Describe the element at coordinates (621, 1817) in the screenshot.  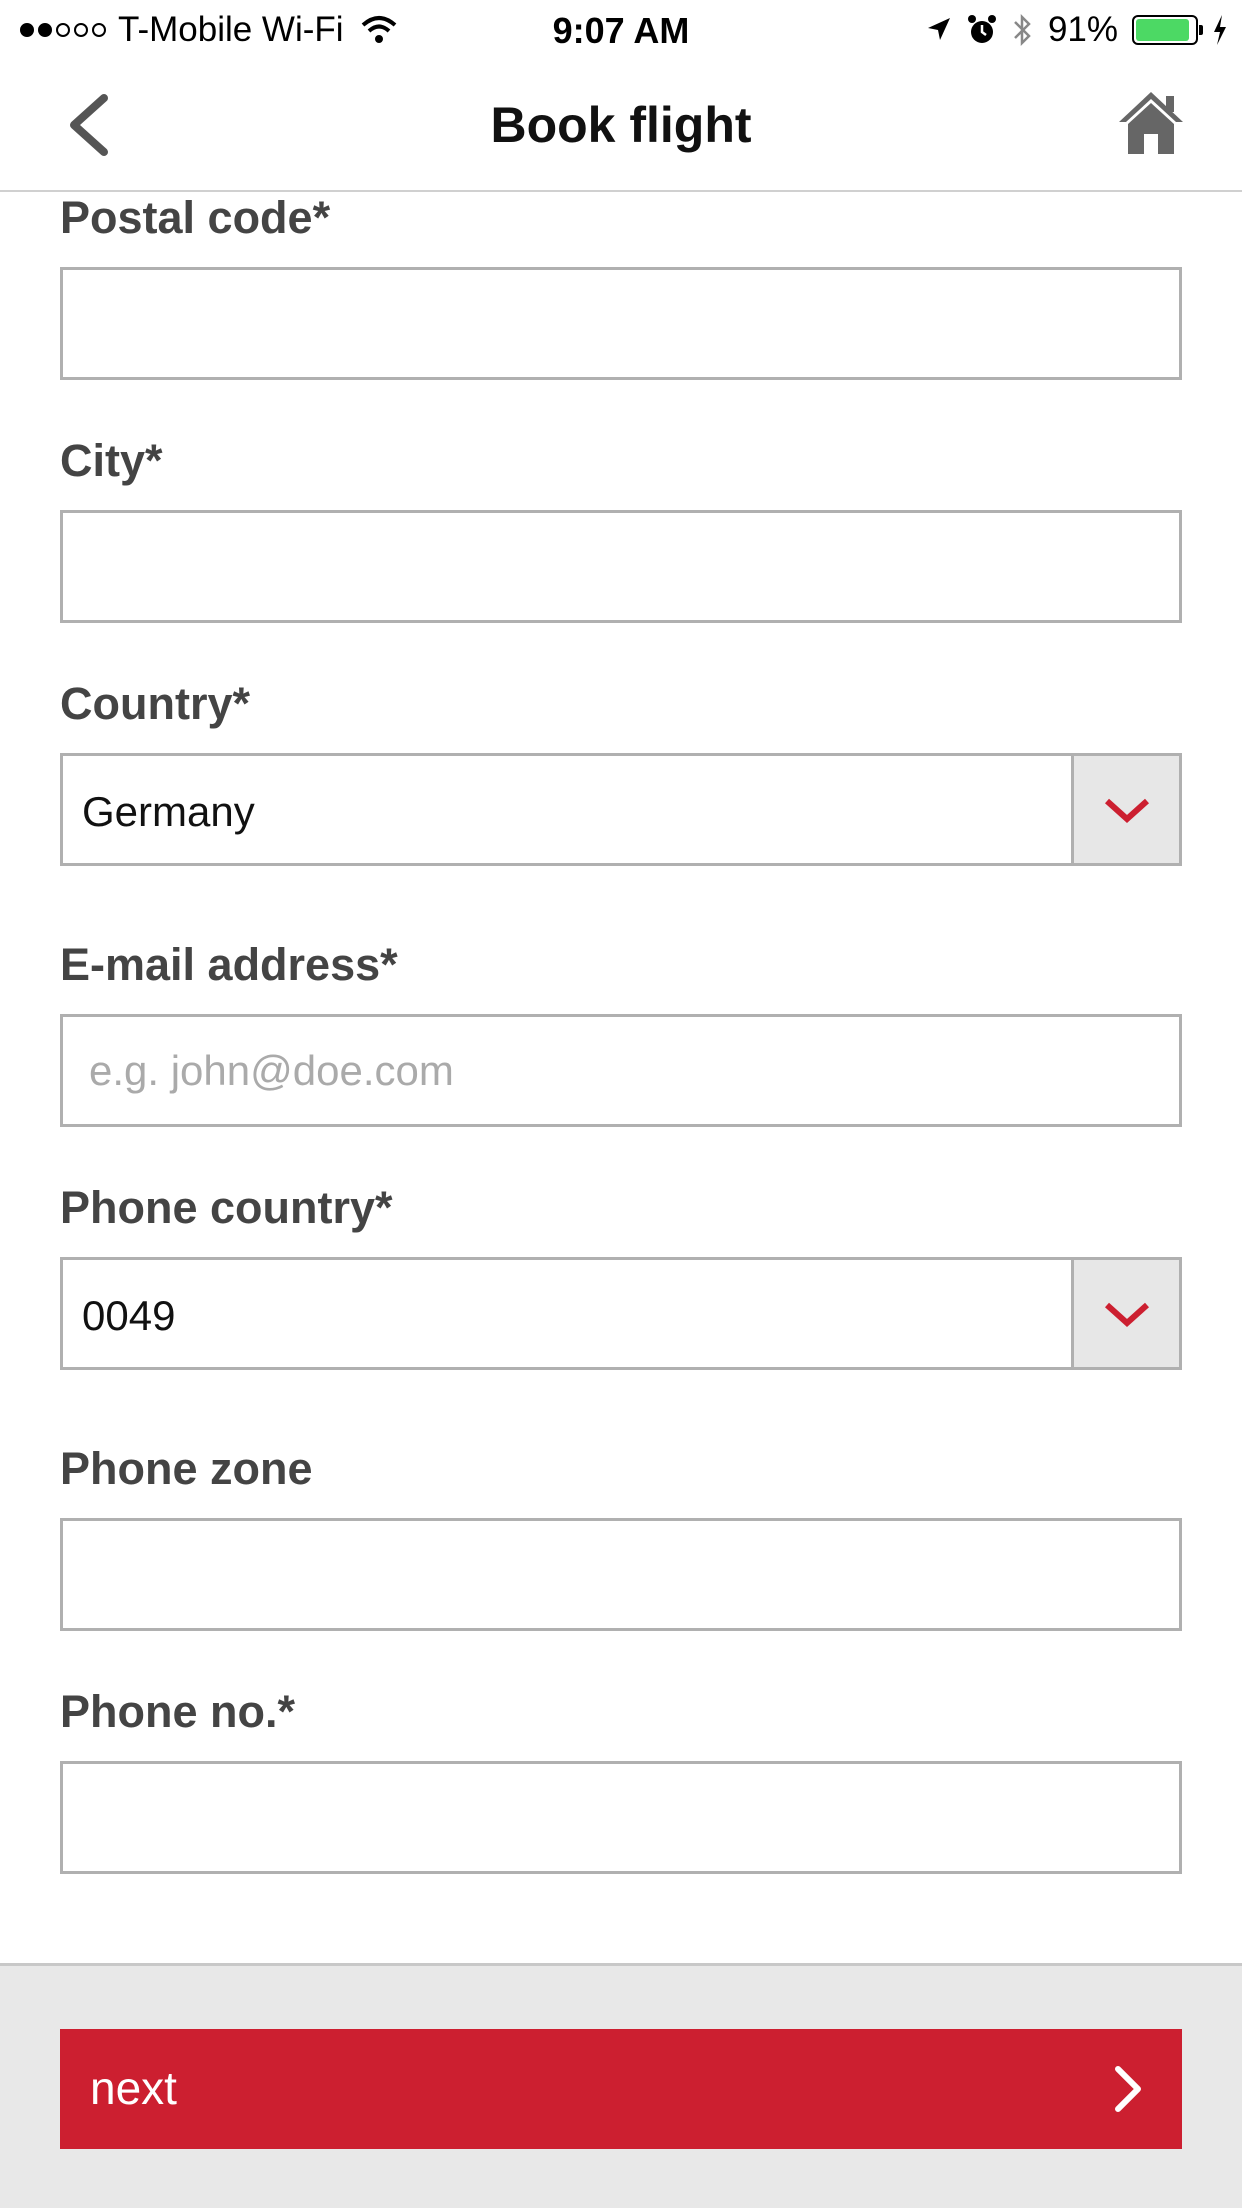
I see `phone-no-input` at that location.